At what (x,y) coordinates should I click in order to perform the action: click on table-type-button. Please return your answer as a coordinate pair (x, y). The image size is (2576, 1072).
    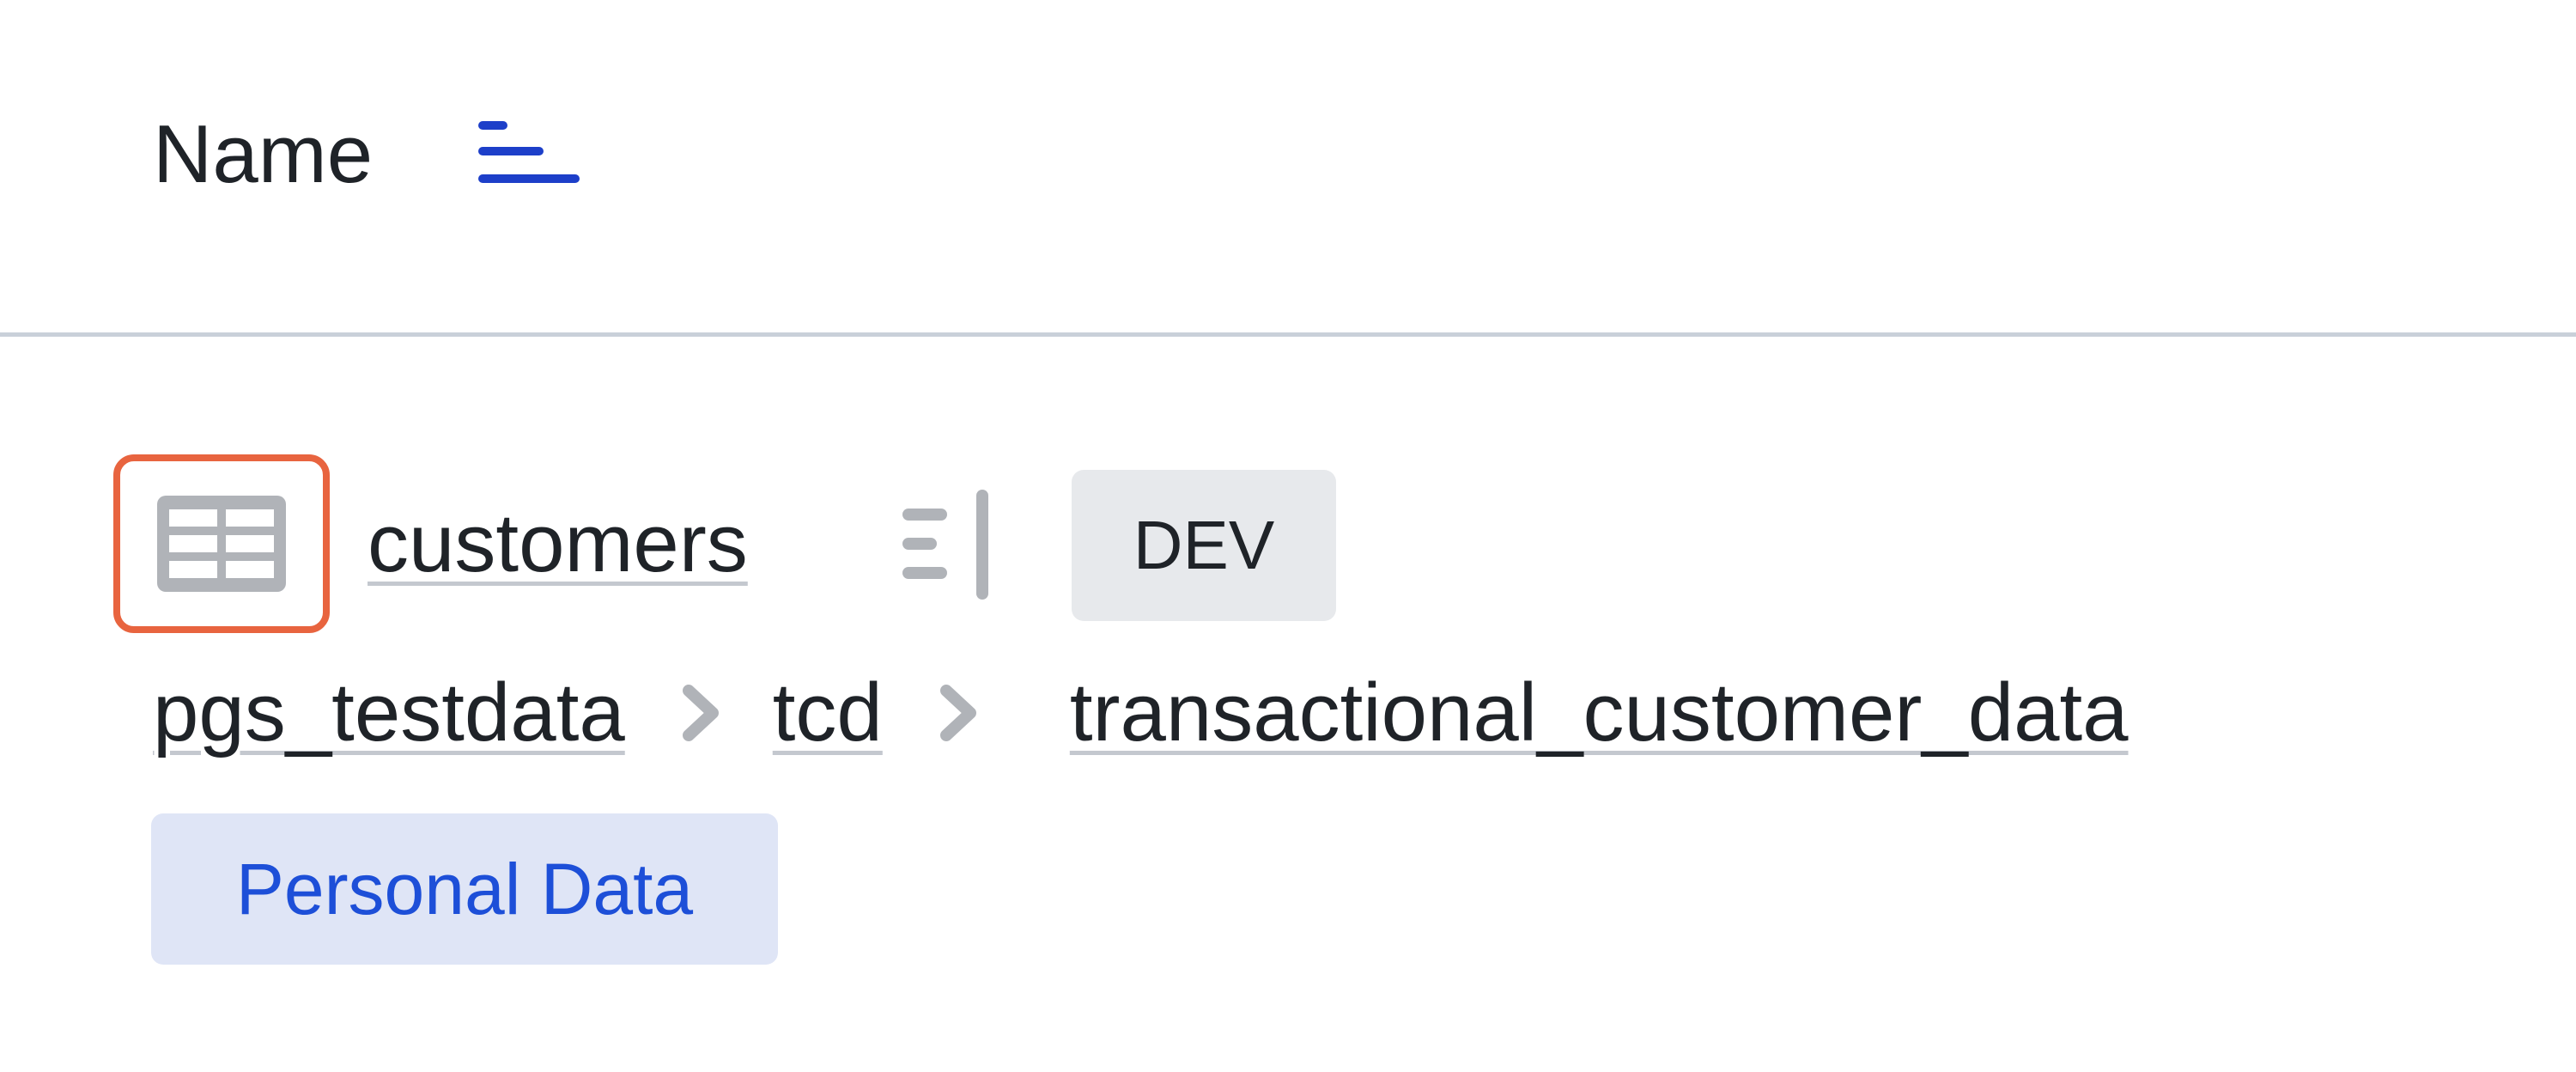
    Looking at the image, I should click on (221, 543).